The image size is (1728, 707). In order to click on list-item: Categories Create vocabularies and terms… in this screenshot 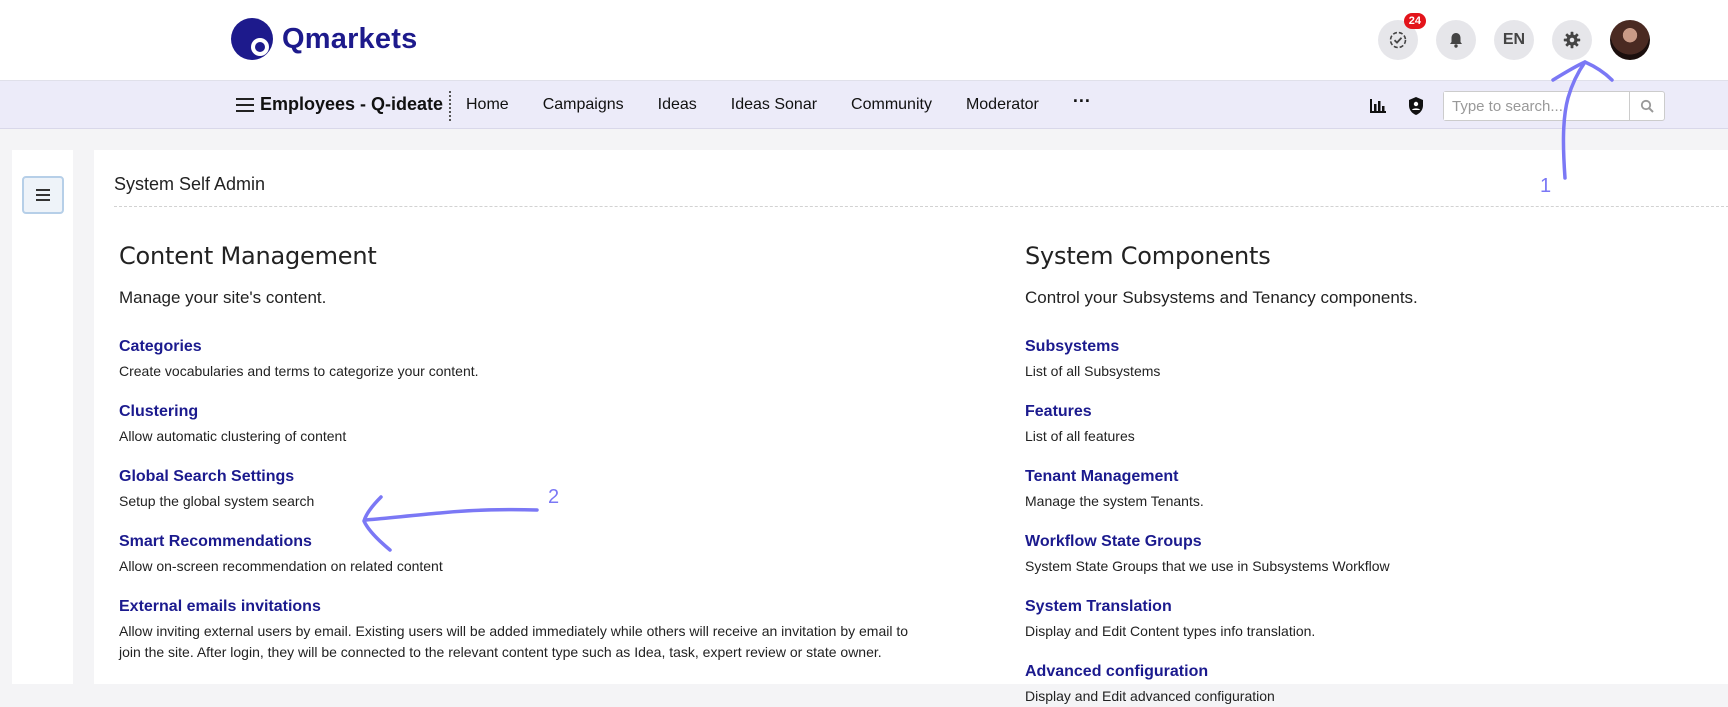, I will do `click(519, 360)`.